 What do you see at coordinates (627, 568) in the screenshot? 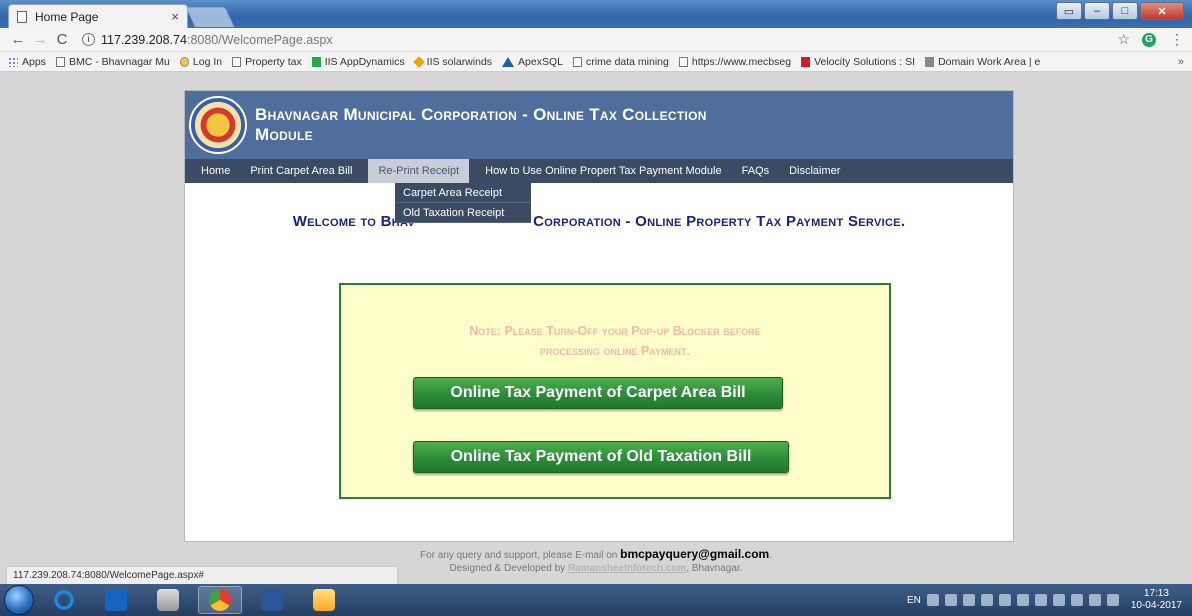
I see `developer-link: RamansheeInfotech.com` at bounding box center [627, 568].